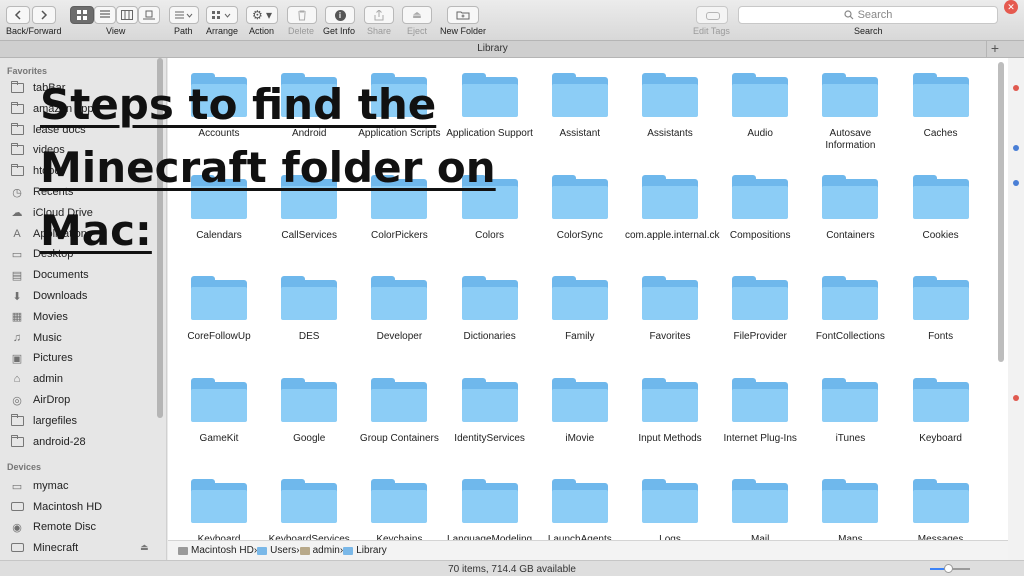 The height and width of the screenshot is (576, 1024). I want to click on background-blue-dot, so click(1016, 148).